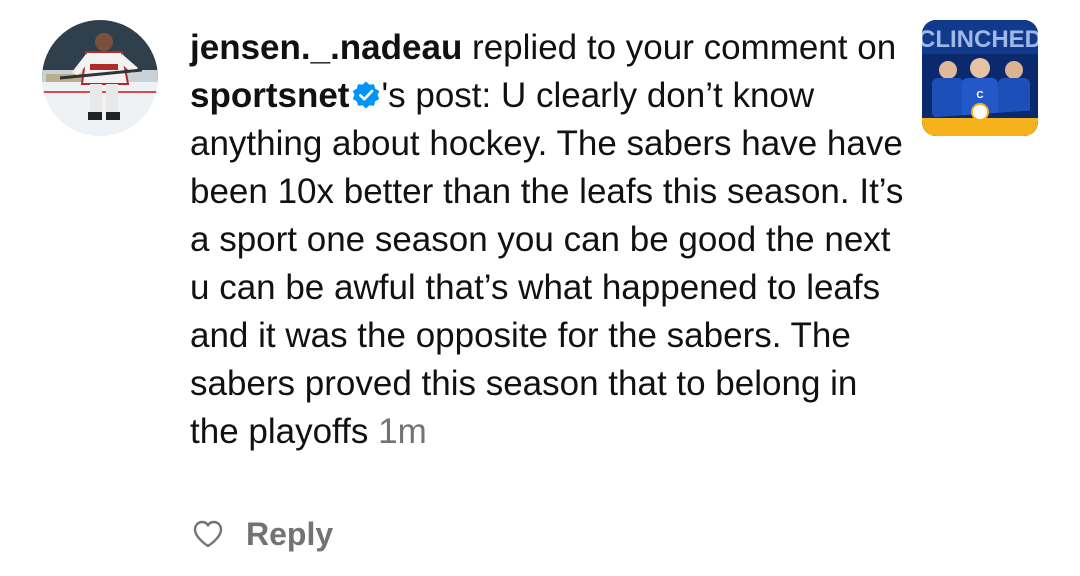 The width and height of the screenshot is (1080, 576). I want to click on avatar-photo, so click(100, 78).